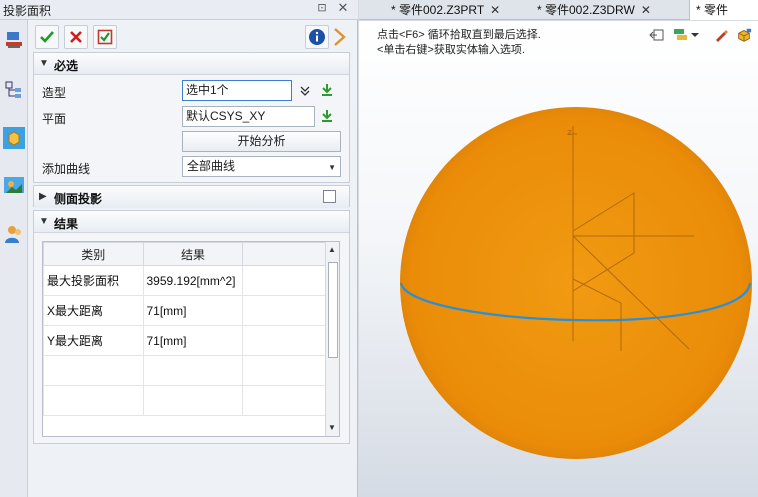  I want to click on panel-title-bar: 投影面积 ⊡ ✕, so click(179, 10).